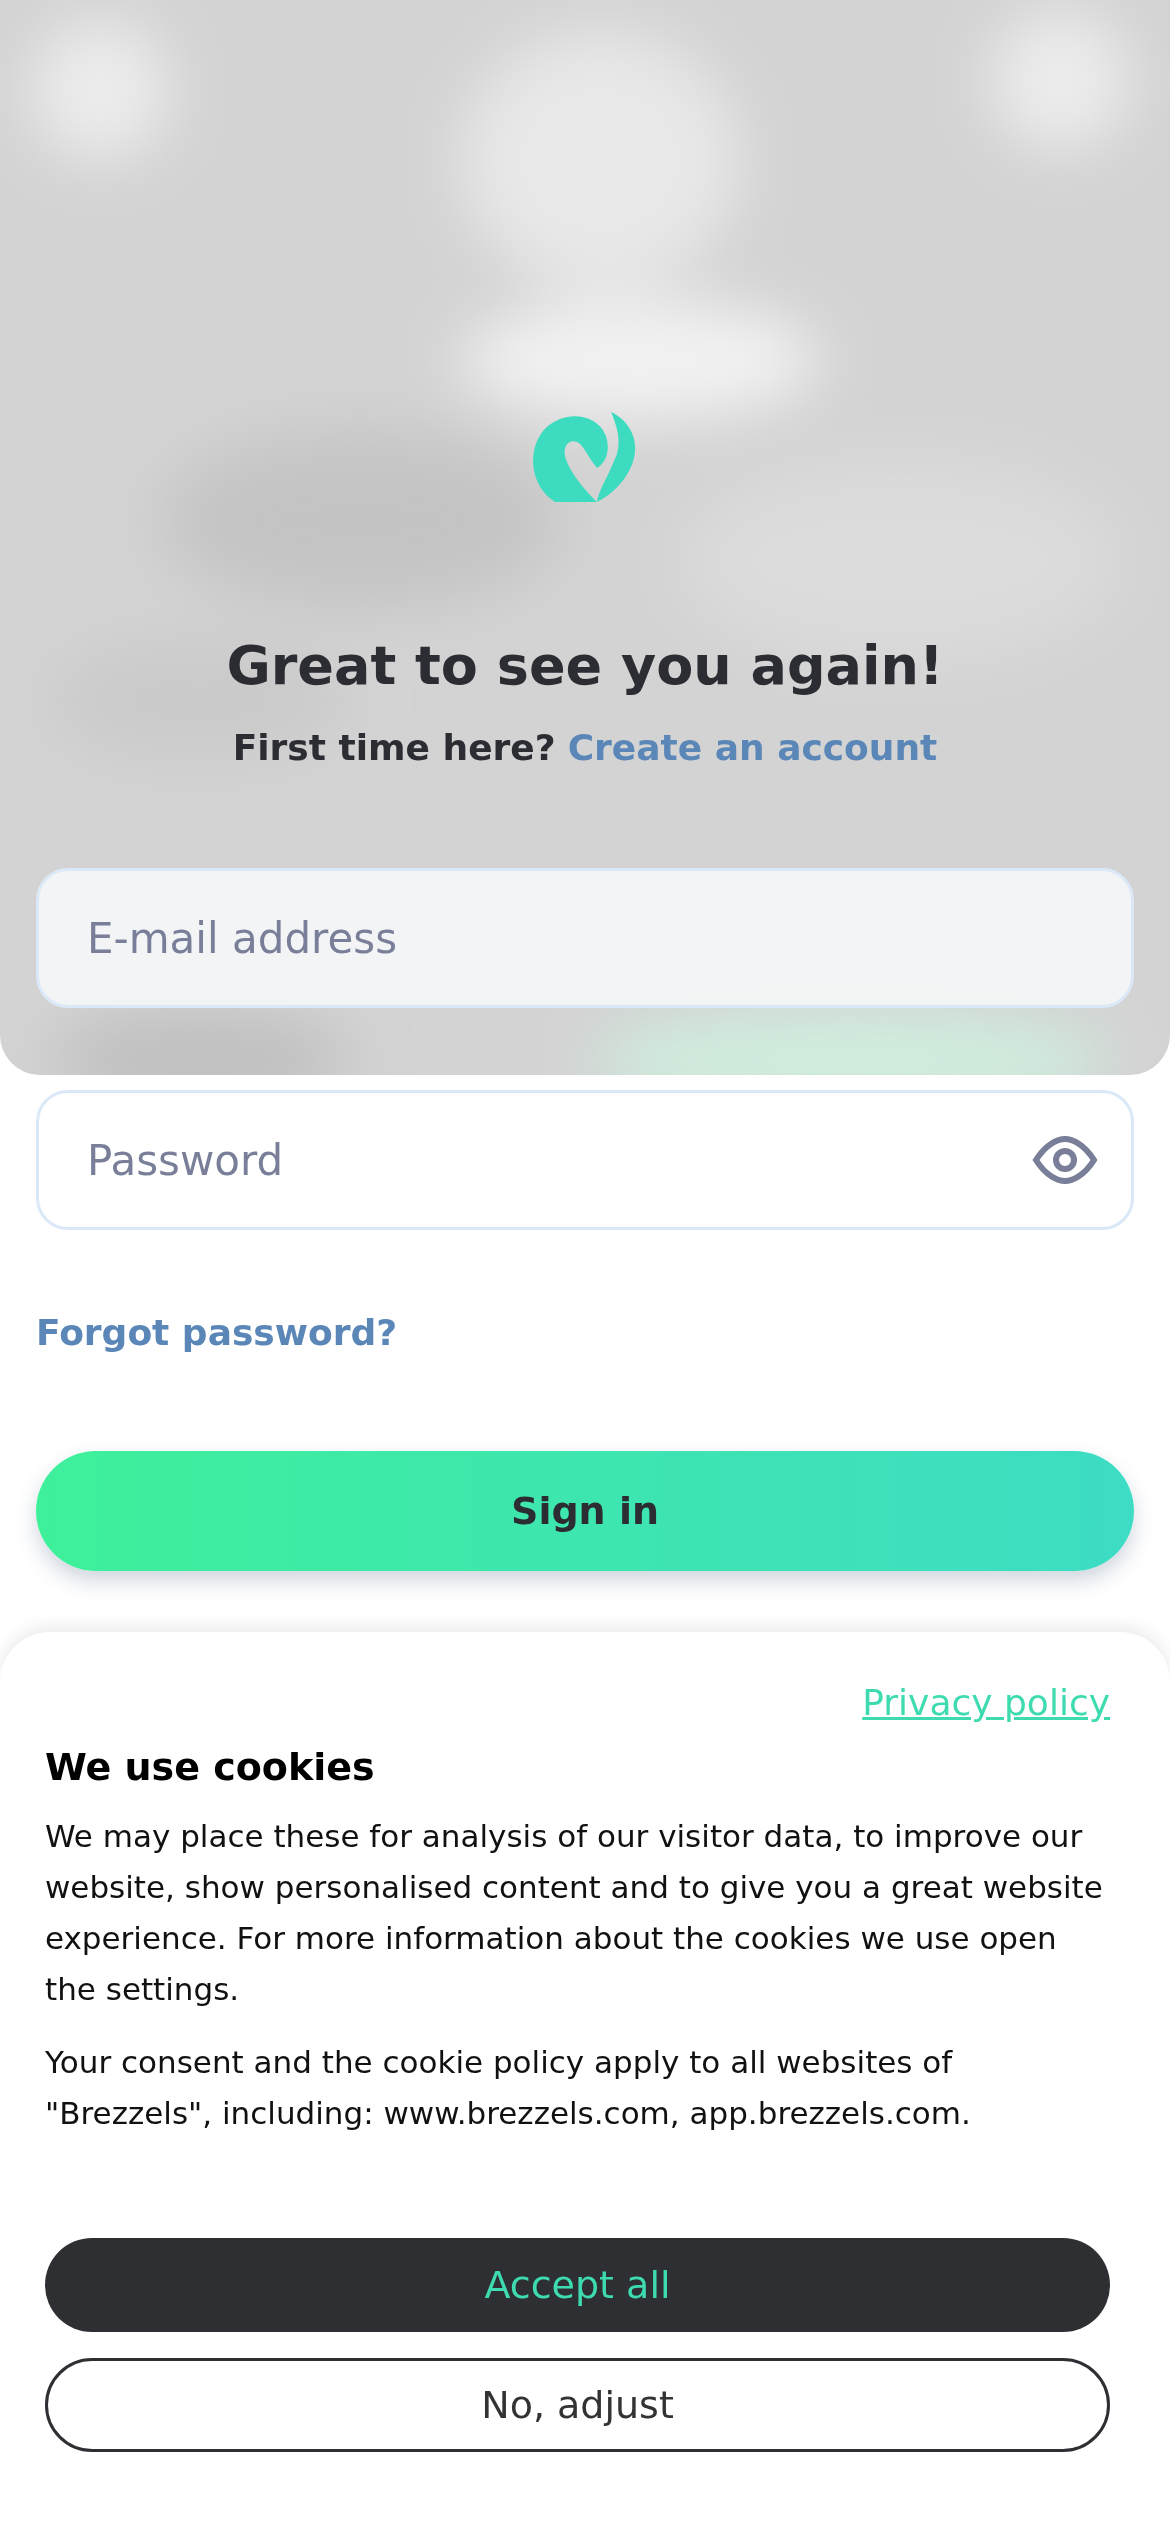 The height and width of the screenshot is (2532, 1170). Describe the element at coordinates (574, 1913) in the screenshot. I see `cookie-text: We may place these for analysis of our visitor data, to improve our website, show personalised content and to give you a great website experience. For more information about the cookies we use open the settings.` at that location.